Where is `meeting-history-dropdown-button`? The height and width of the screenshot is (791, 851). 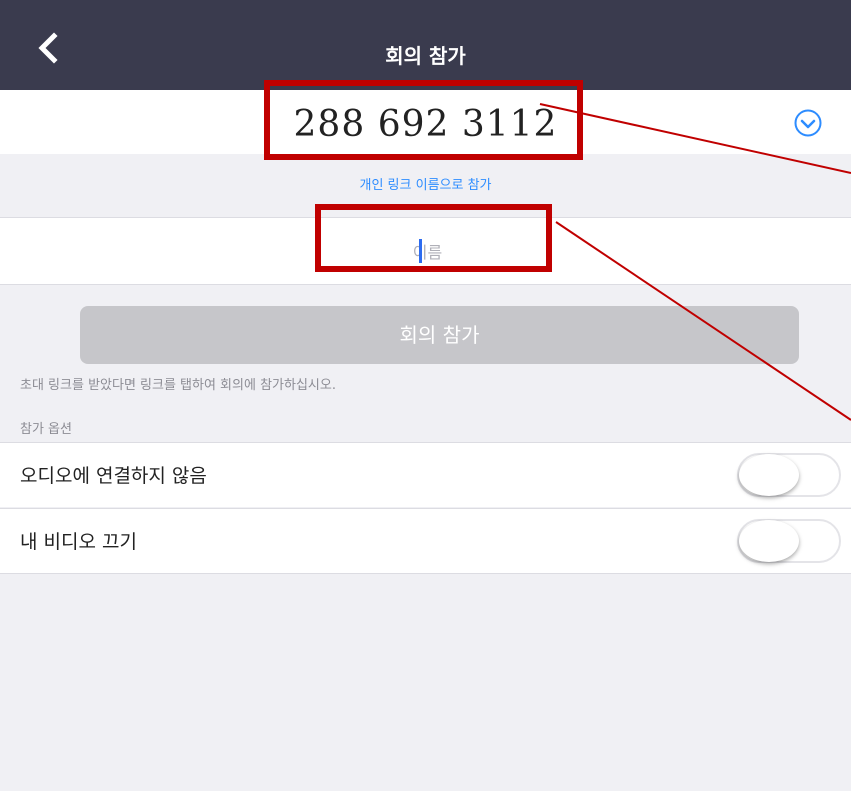
meeting-history-dropdown-button is located at coordinates (808, 123).